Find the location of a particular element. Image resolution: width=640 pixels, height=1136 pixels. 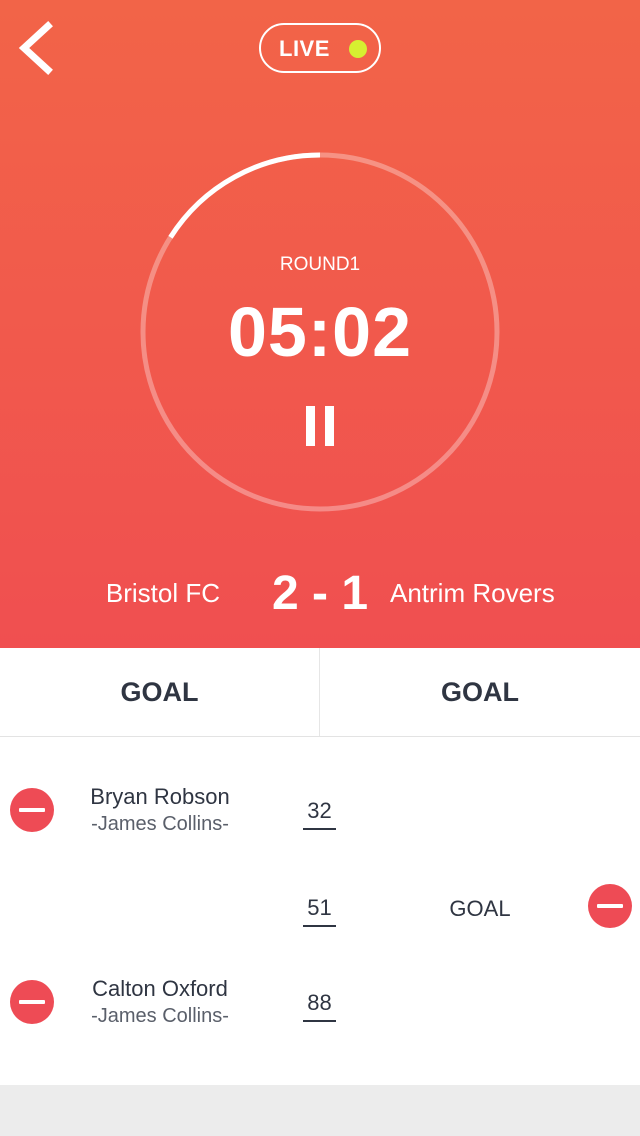

home-team-name: Bristol FC is located at coordinates (162, 593).